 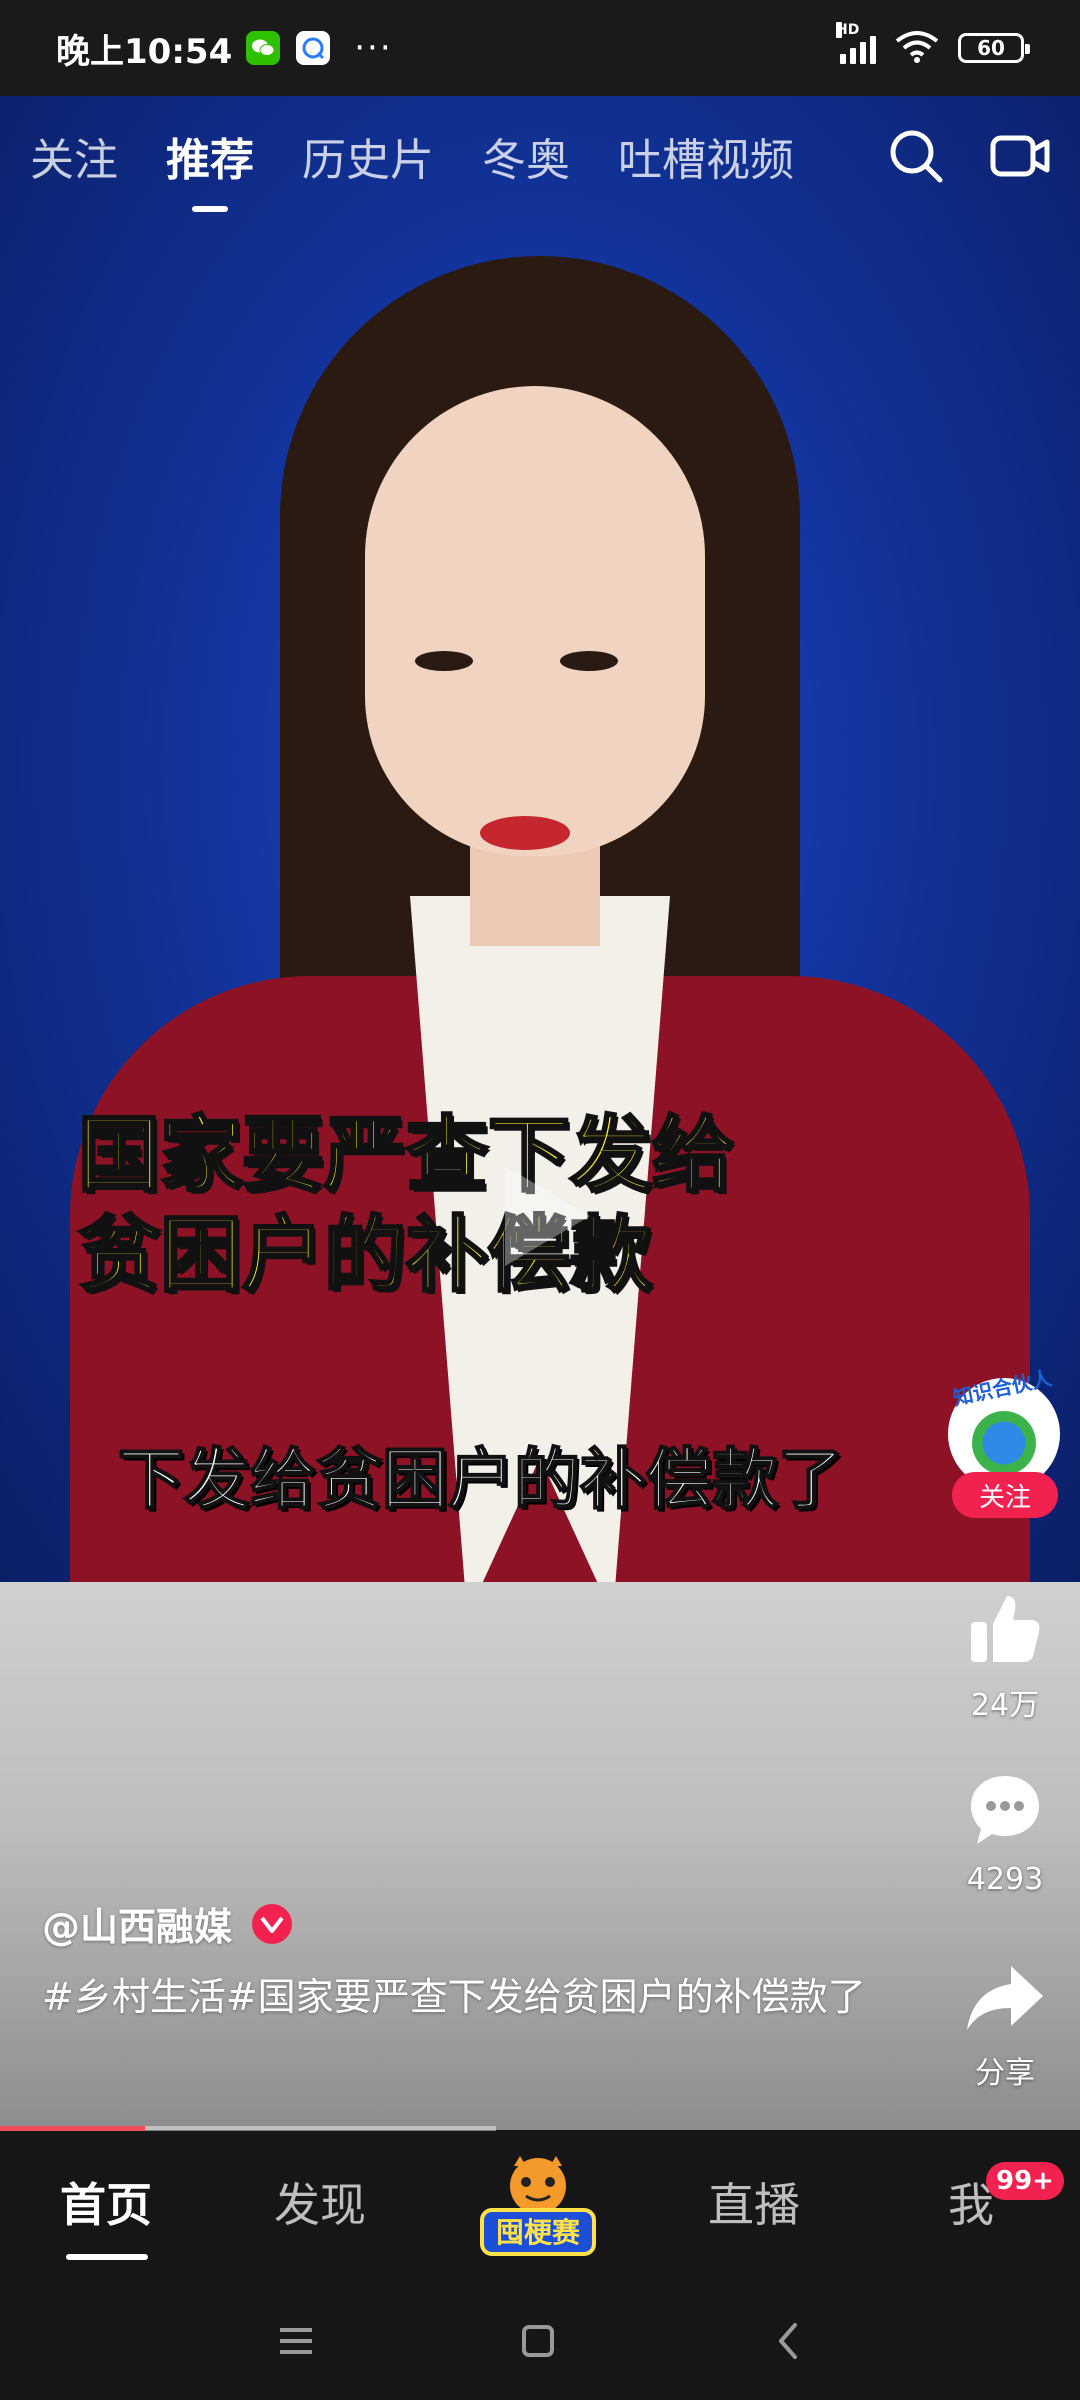 I want to click on like-count: 24万, so click(x=1005, y=1705).